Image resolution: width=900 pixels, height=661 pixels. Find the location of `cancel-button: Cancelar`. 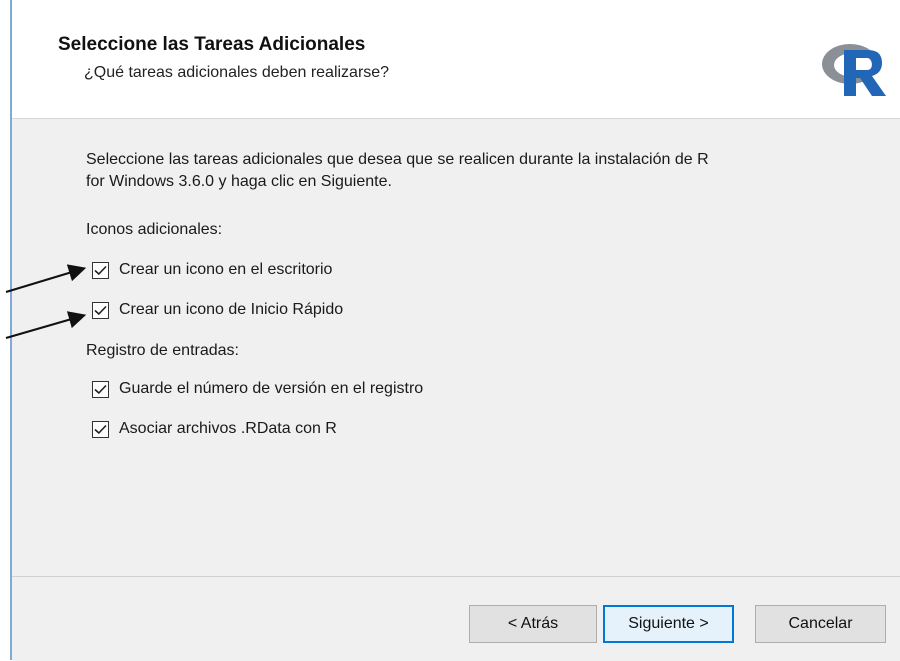

cancel-button: Cancelar is located at coordinates (820, 624).